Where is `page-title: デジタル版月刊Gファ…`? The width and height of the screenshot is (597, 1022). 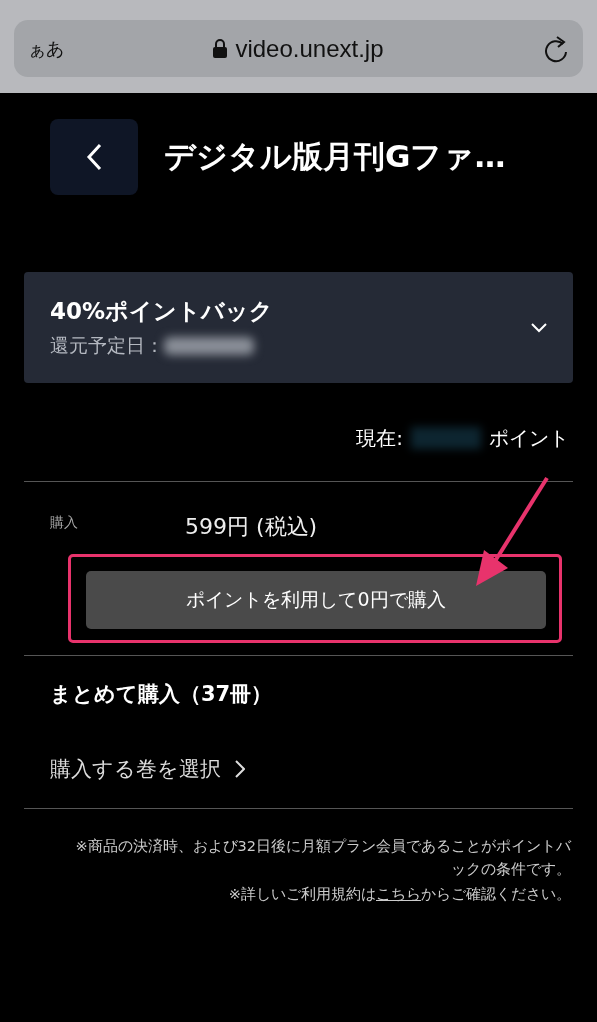
page-title: デジタル版月刊Gファ… is located at coordinates (335, 156).